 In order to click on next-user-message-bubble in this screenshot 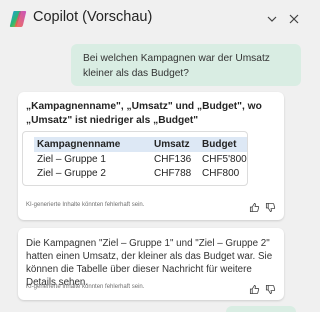, I will do `click(261, 309)`.